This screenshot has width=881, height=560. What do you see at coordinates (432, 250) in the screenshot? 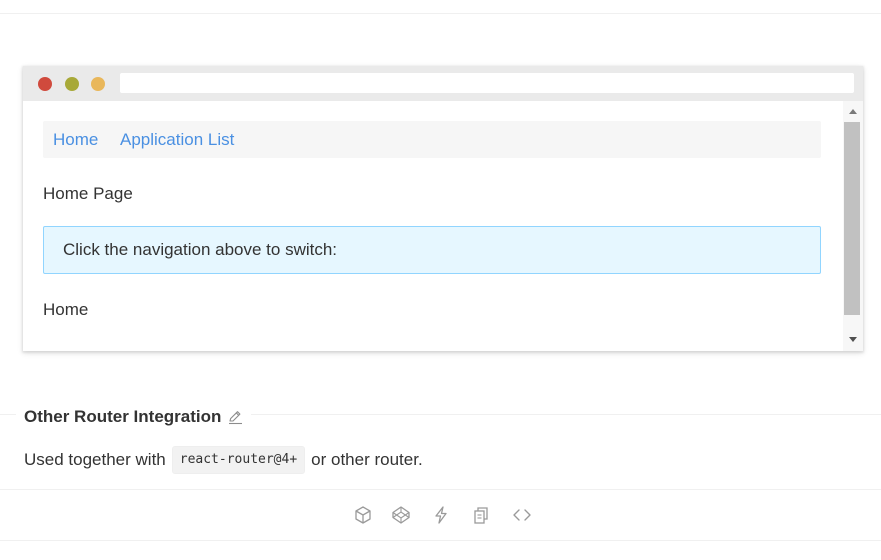
I see `info-alert: Click the navigation above to switch:` at bounding box center [432, 250].